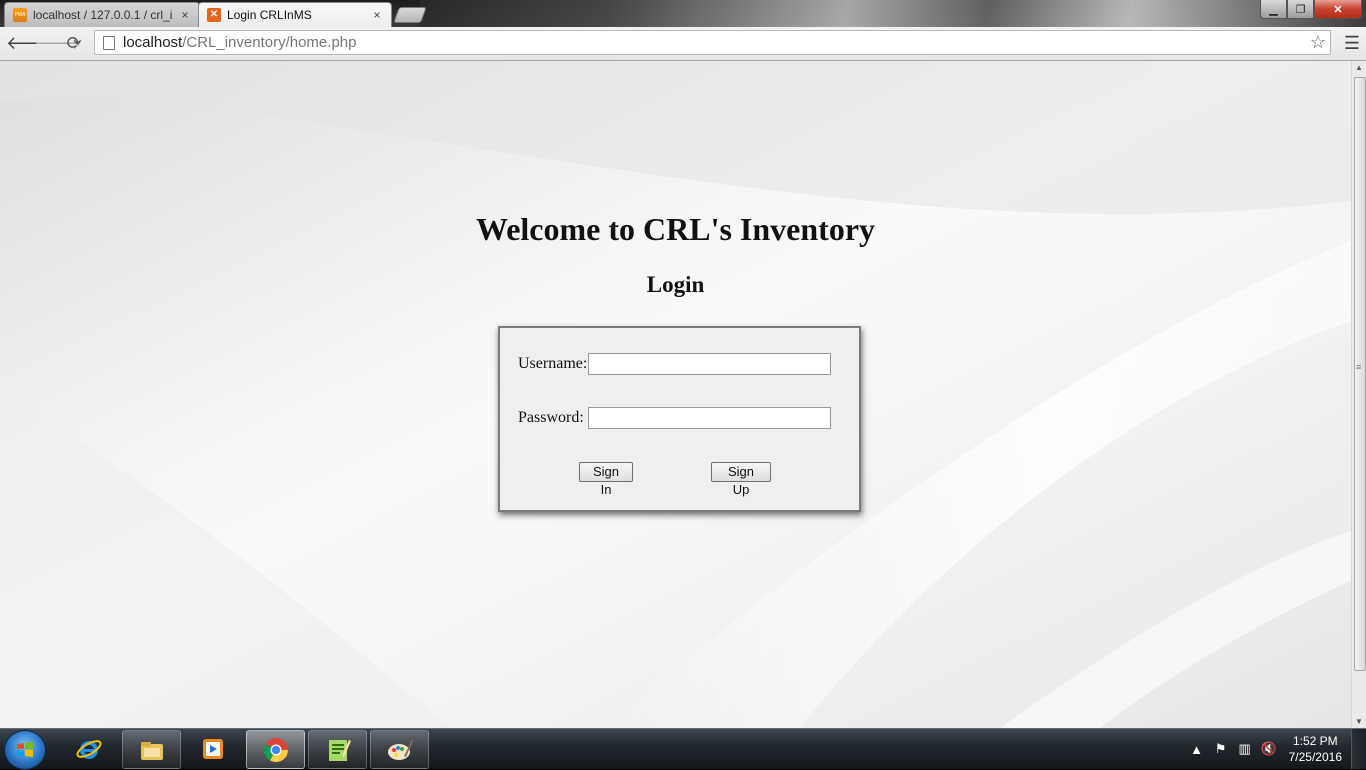  What do you see at coordinates (58, 43) in the screenshot?
I see `forward-arrow-icon: 🡒` at bounding box center [58, 43].